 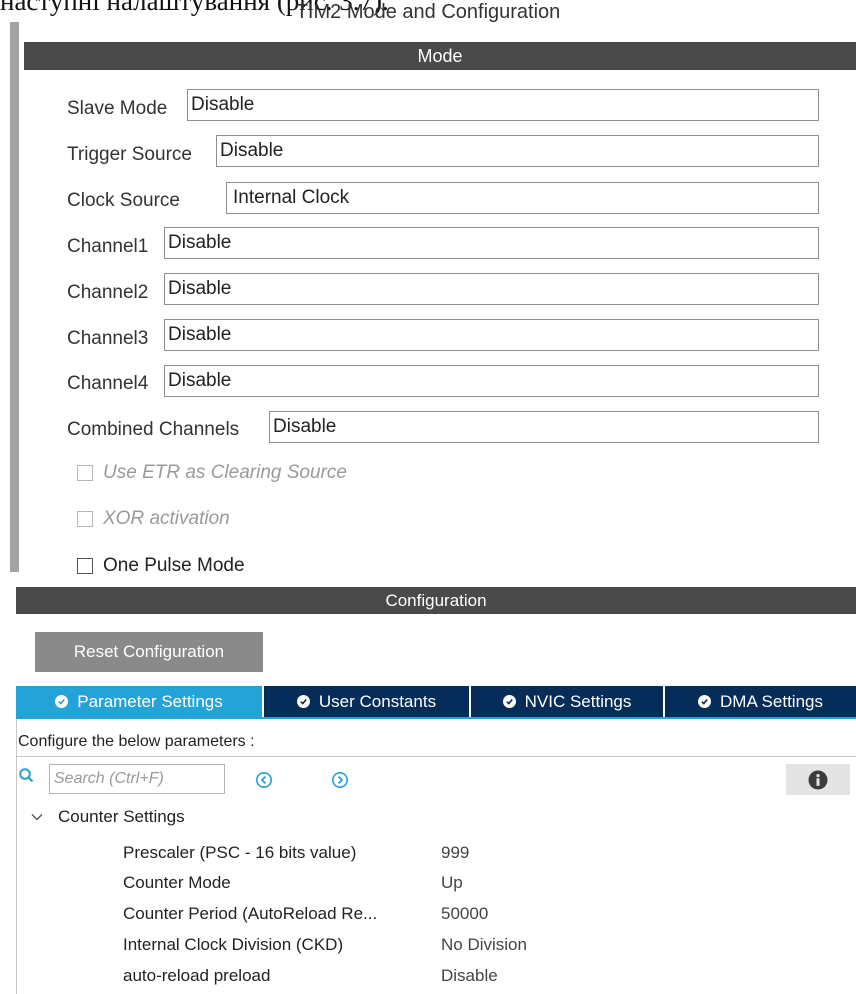 I want to click on channel1-select: Disable, so click(x=491, y=243).